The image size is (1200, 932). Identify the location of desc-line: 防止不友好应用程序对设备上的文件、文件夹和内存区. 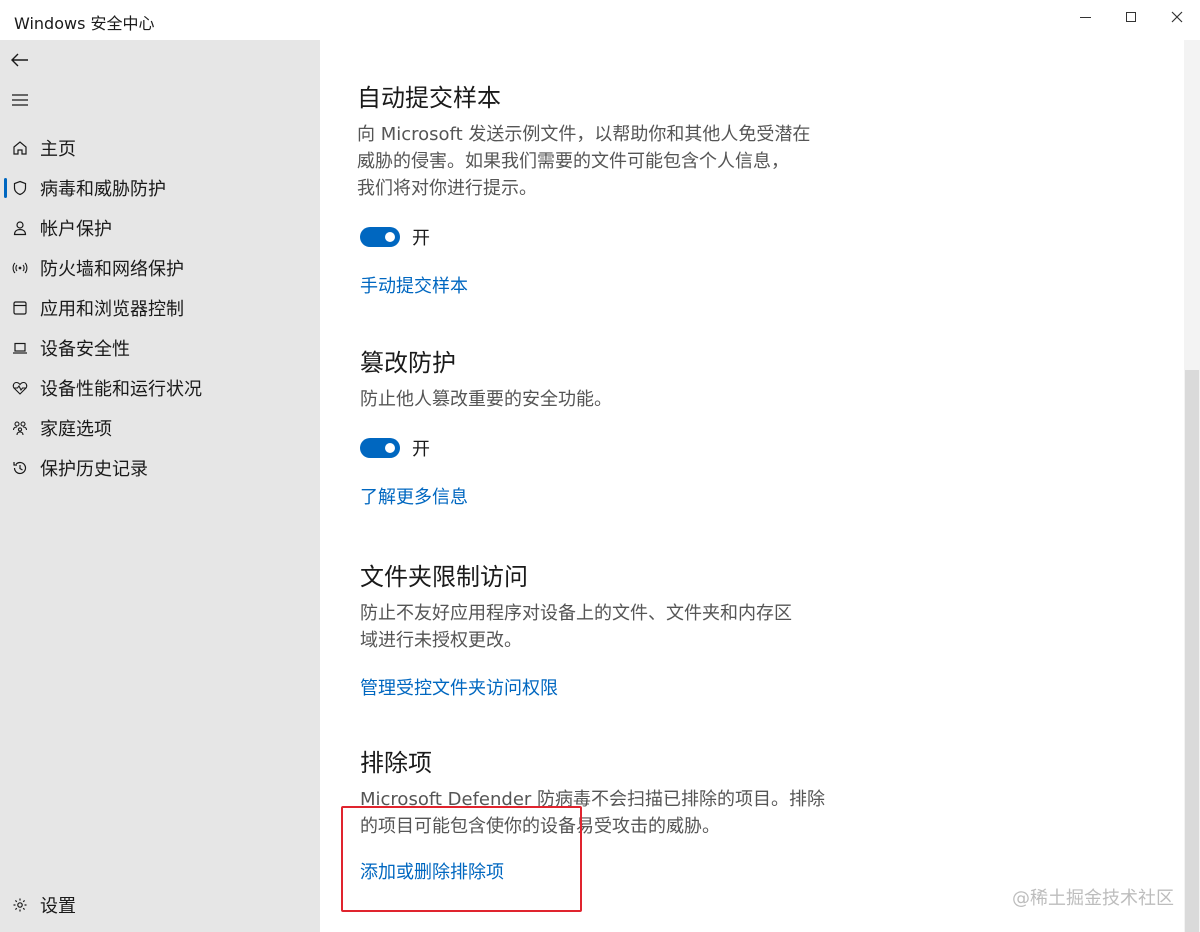
(576, 613).